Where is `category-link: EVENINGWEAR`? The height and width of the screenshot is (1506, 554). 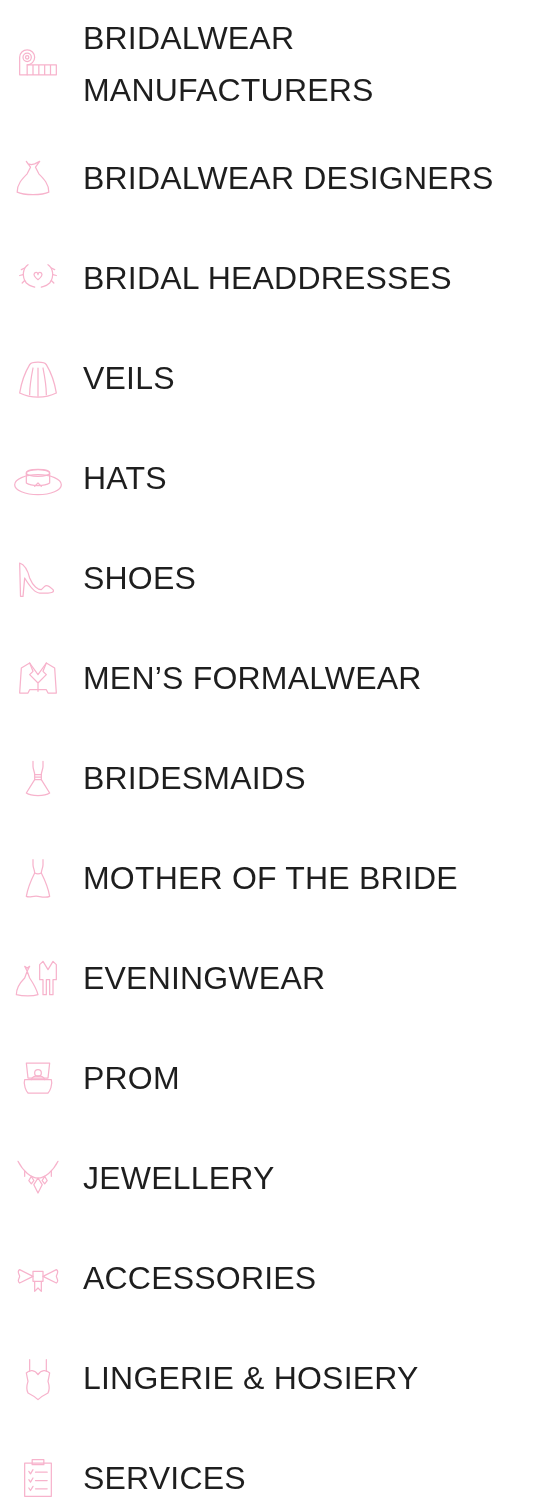 category-link: EVENINGWEAR is located at coordinates (204, 978).